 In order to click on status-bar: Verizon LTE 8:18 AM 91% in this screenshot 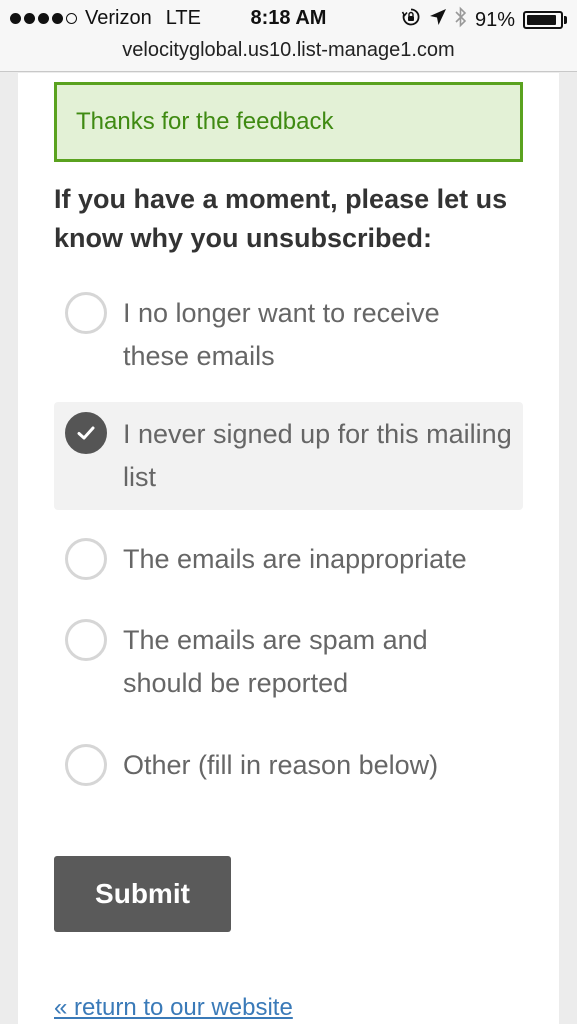, I will do `click(288, 18)`.